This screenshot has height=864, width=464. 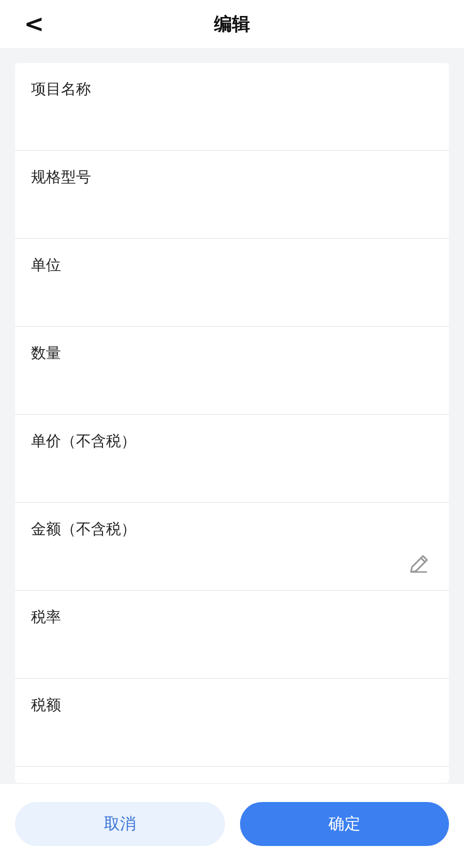 I want to click on field-label: 金额（不含税）, so click(x=83, y=529).